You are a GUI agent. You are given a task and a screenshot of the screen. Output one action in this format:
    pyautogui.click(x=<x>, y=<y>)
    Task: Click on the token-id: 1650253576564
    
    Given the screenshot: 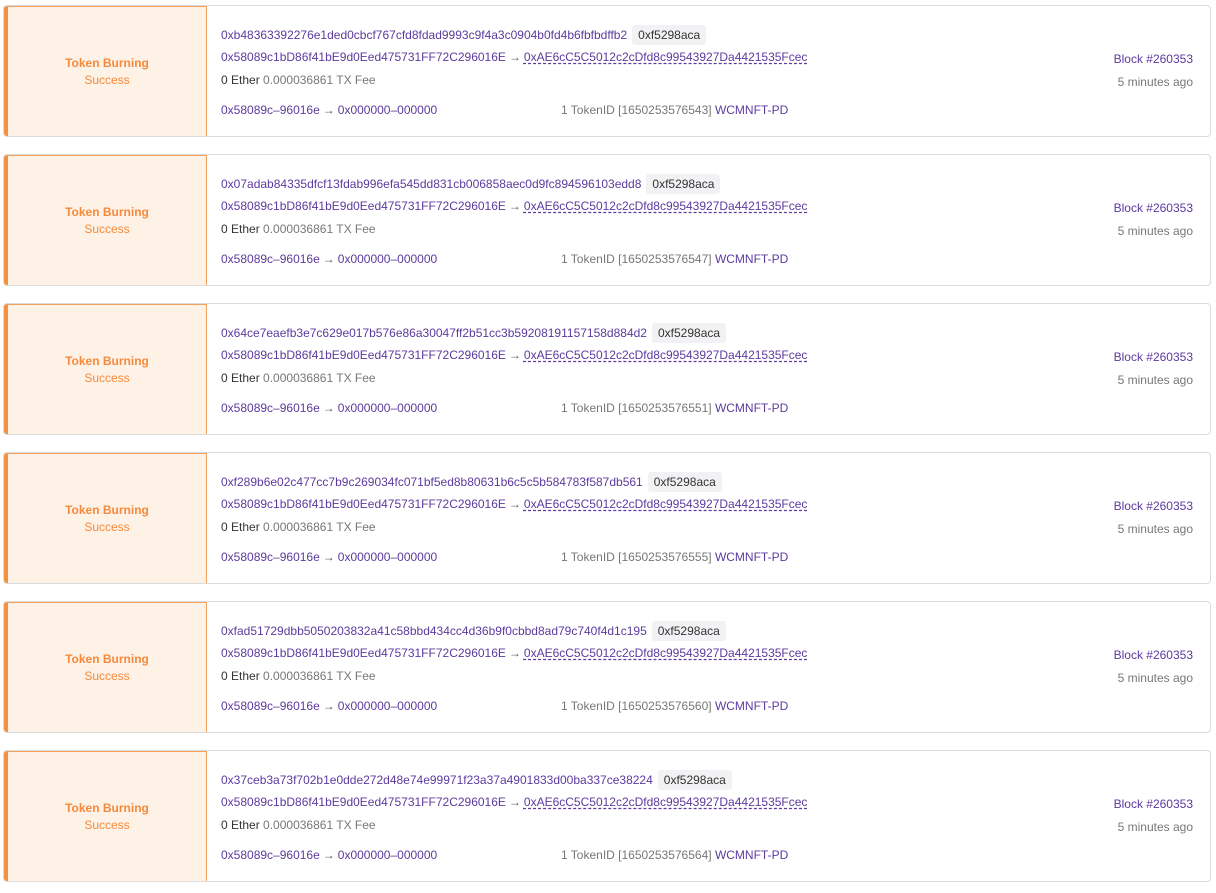 What is the action you would take?
    pyautogui.click(x=665, y=855)
    